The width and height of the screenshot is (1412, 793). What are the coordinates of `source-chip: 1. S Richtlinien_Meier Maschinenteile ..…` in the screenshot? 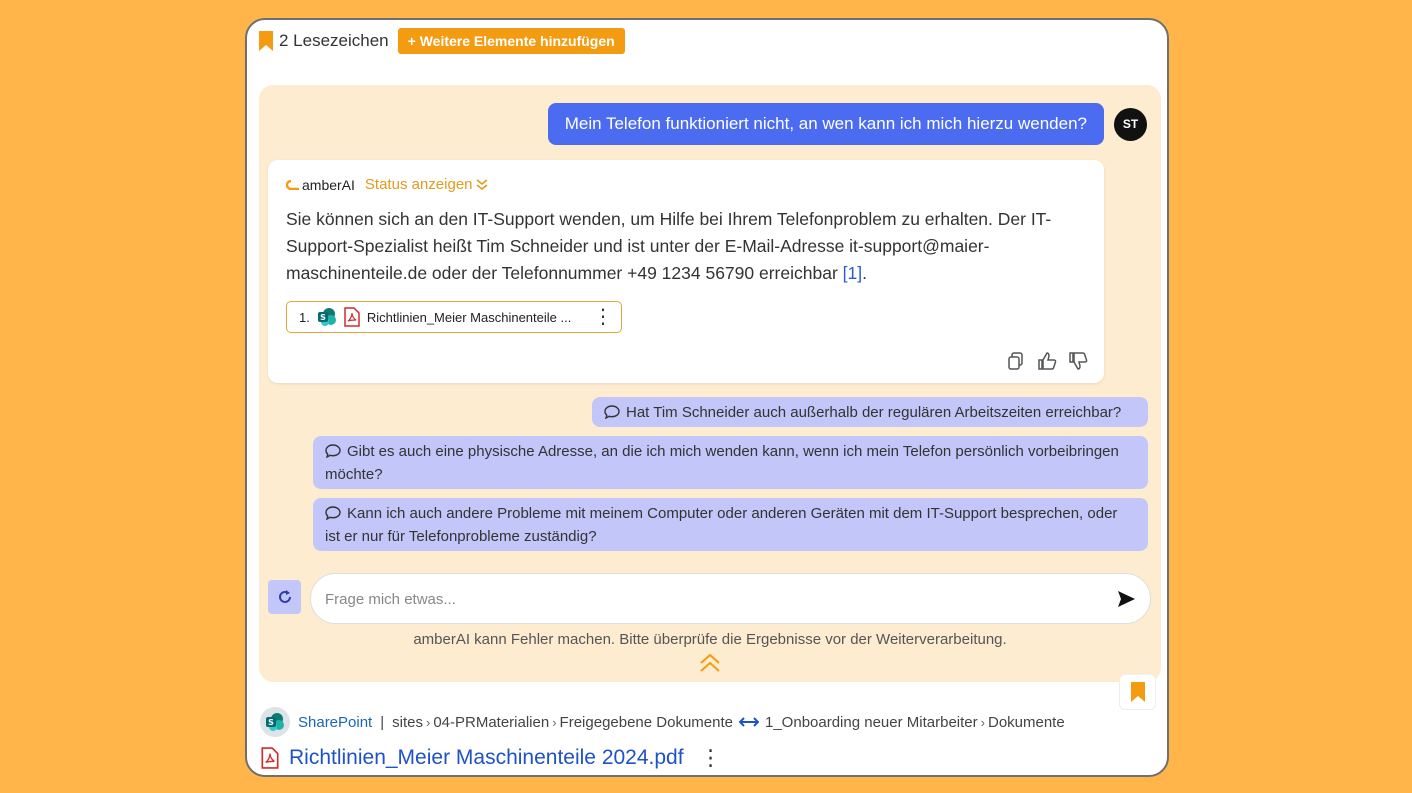 It's located at (454, 317).